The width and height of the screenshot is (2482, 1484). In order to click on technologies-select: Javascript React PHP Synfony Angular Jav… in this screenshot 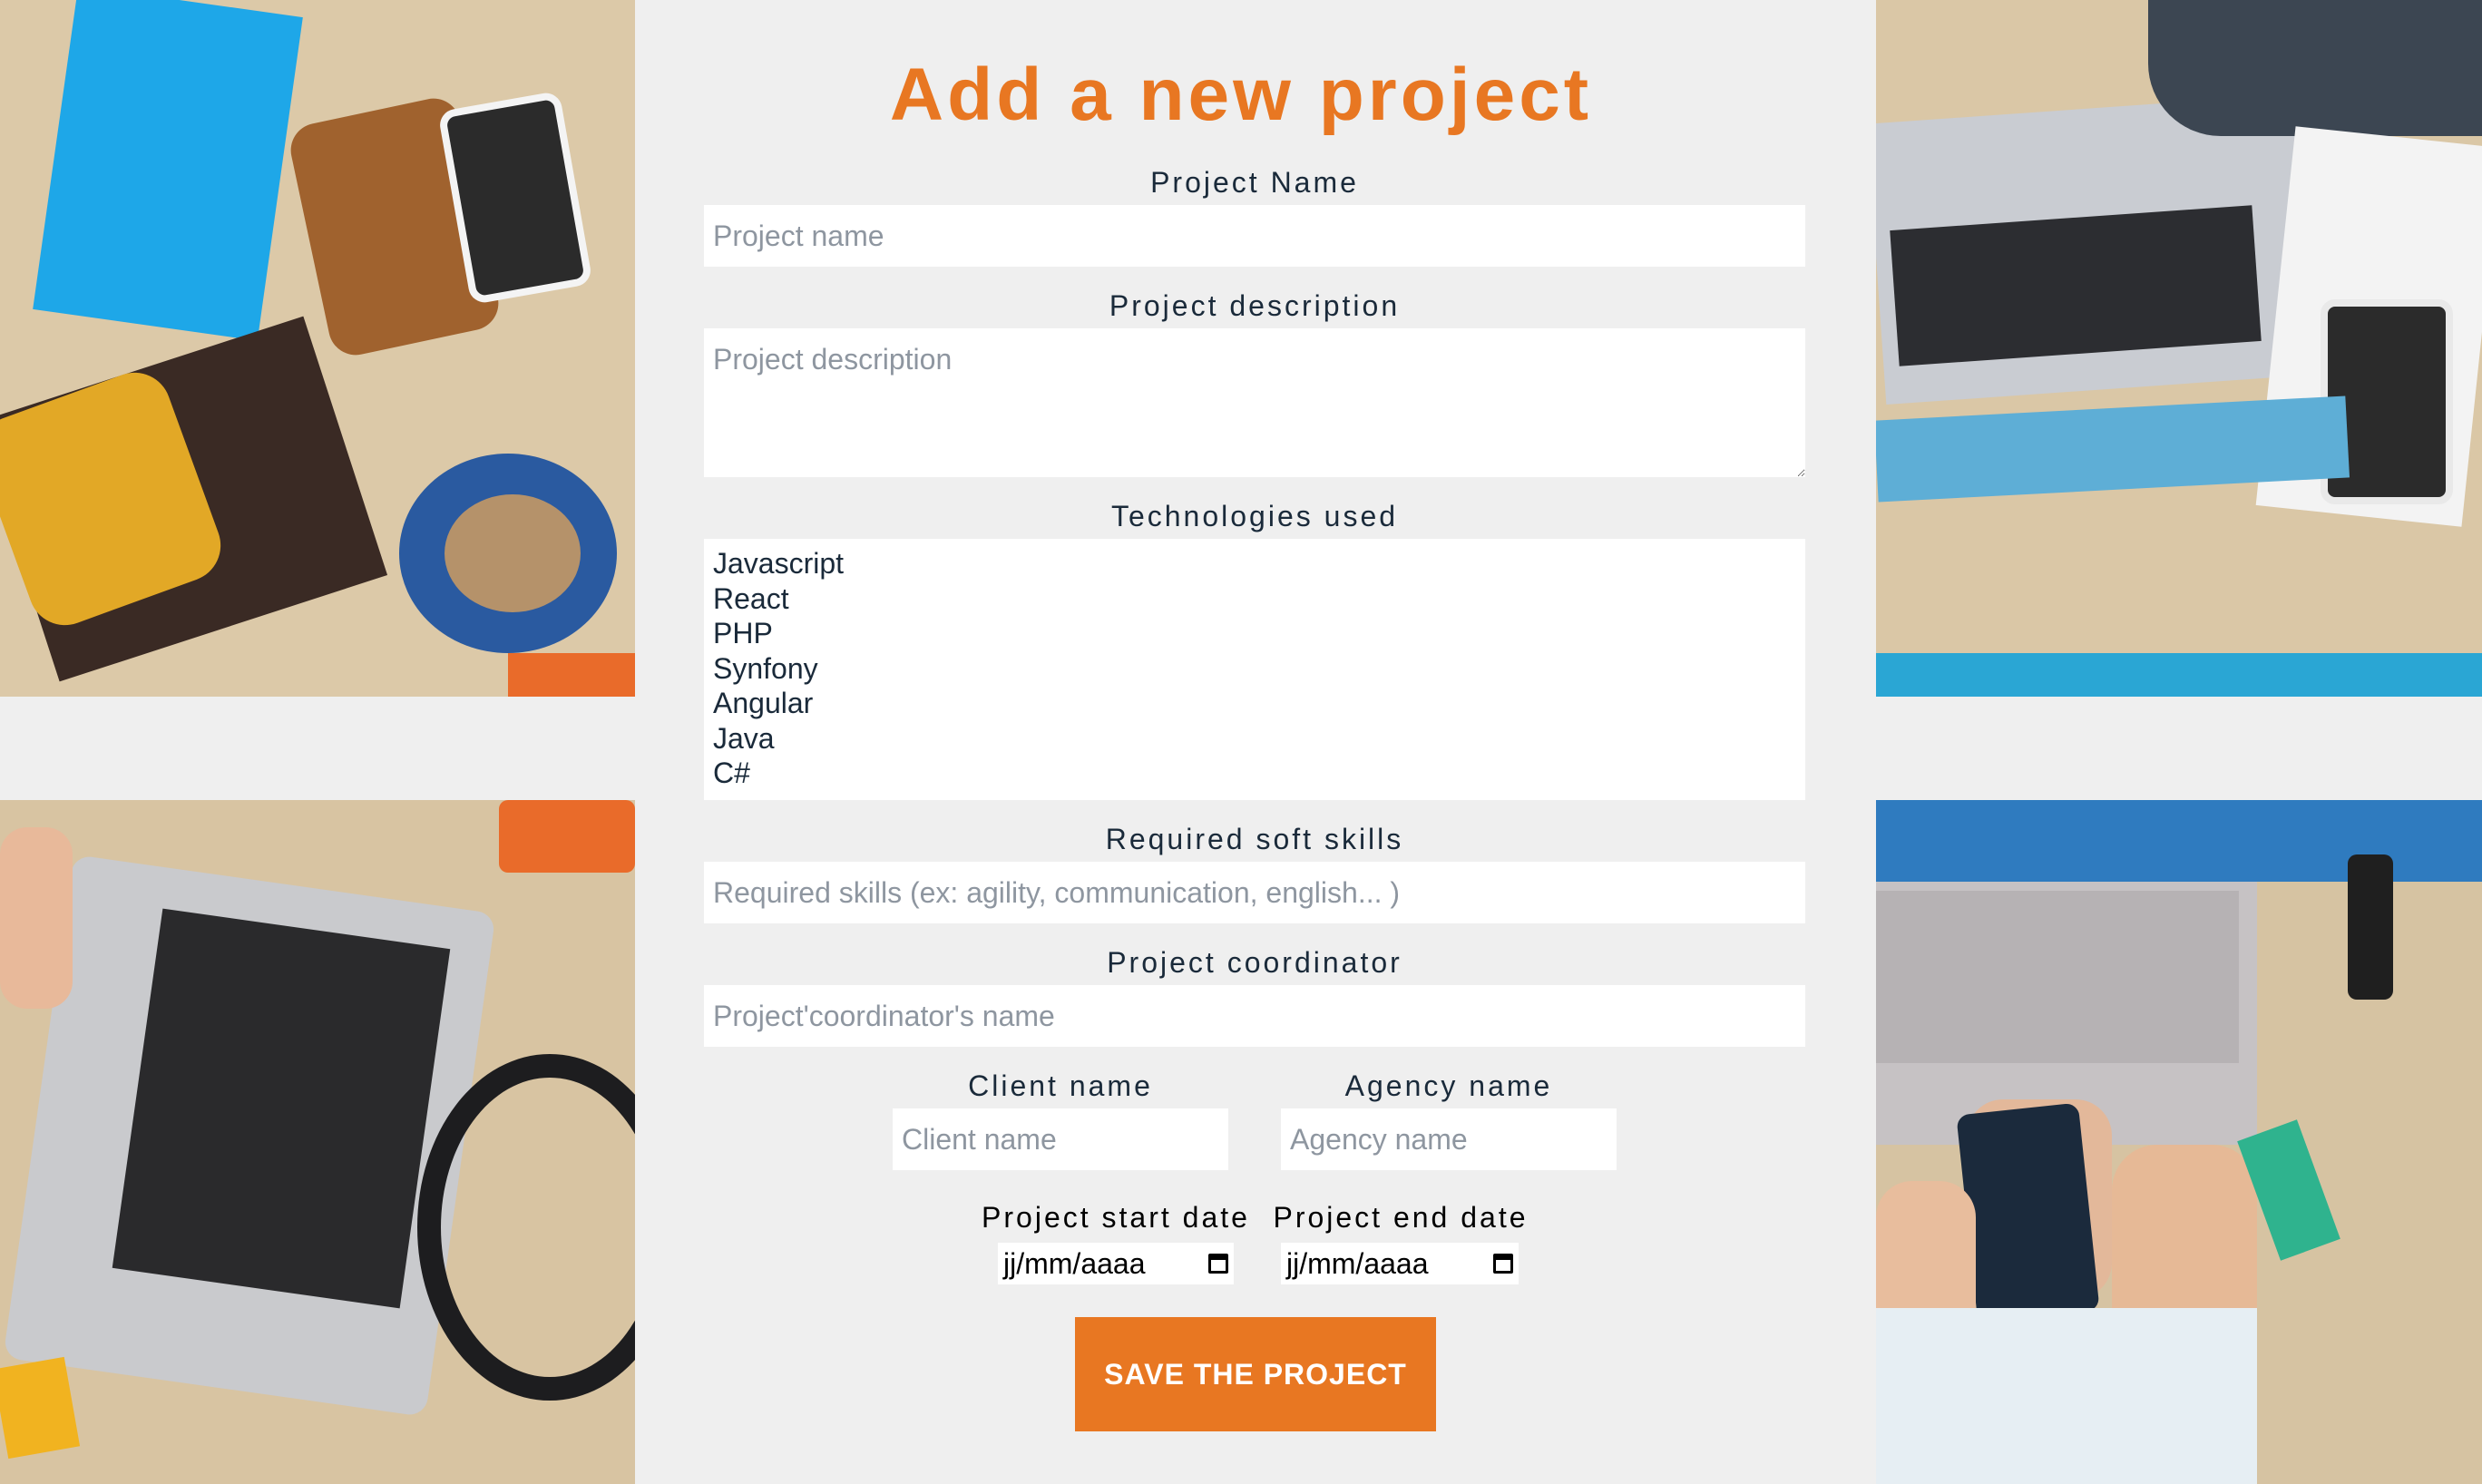, I will do `click(1254, 670)`.